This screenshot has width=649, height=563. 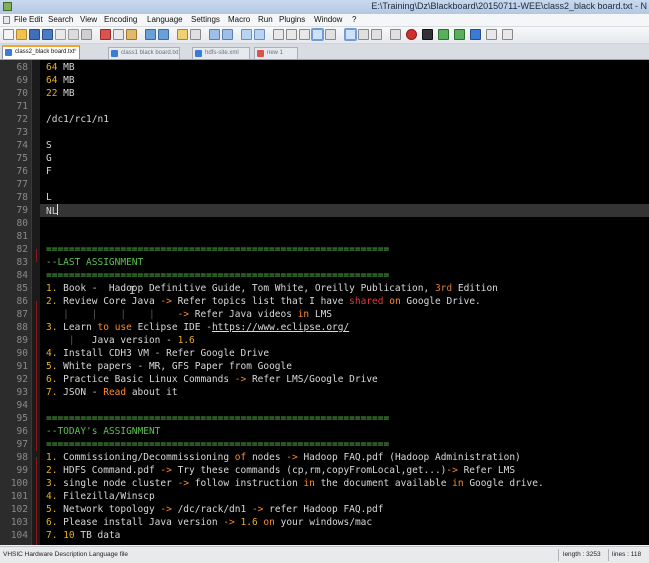 I want to click on code-token: use, so click(x=123, y=327).